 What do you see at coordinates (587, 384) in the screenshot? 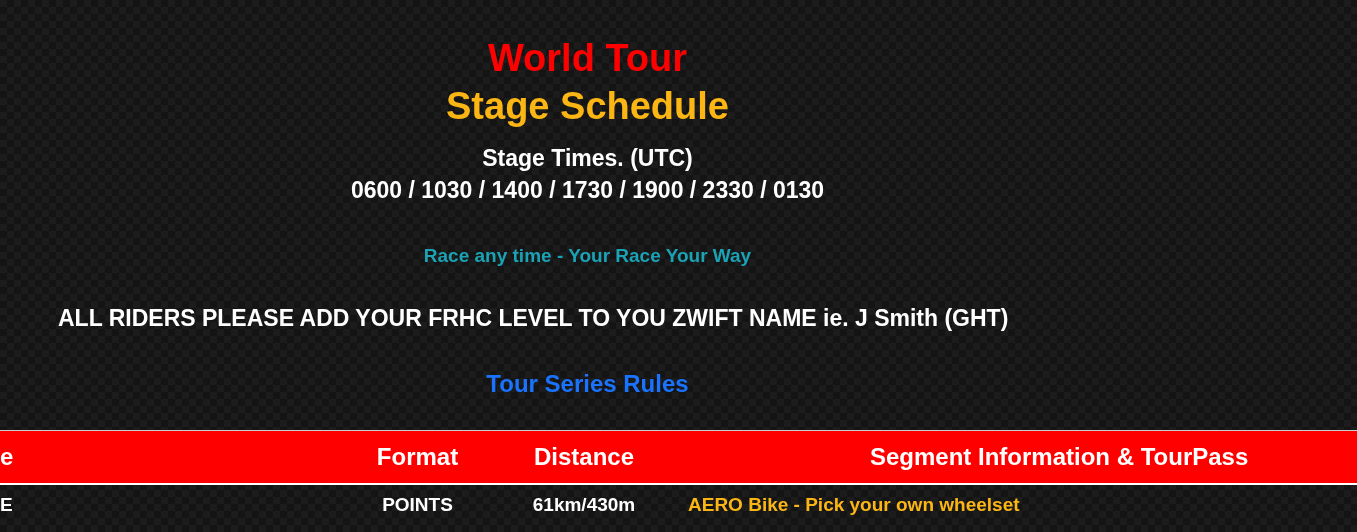
I see `rules-link: Tour Series Rules` at bounding box center [587, 384].